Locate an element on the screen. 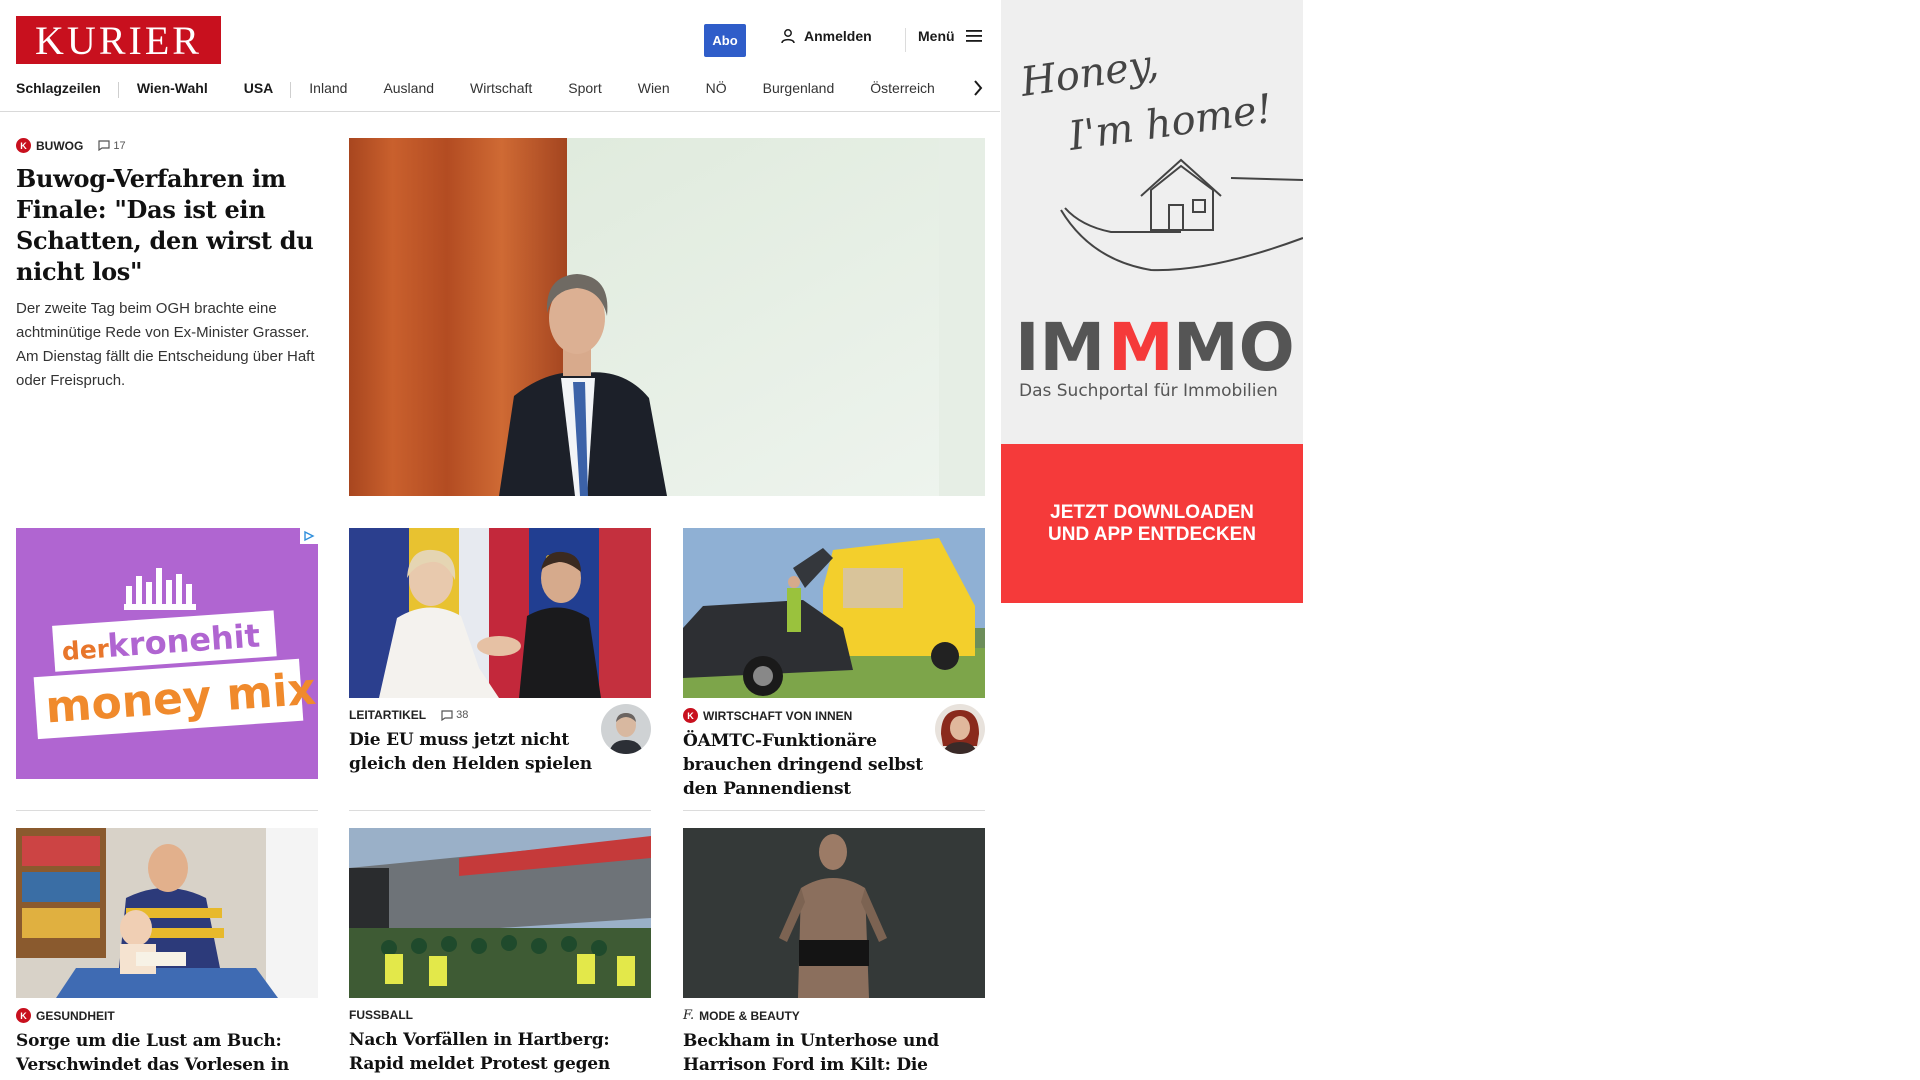 The image size is (1920, 1080). freizeit-icon: f. is located at coordinates (689, 1015).